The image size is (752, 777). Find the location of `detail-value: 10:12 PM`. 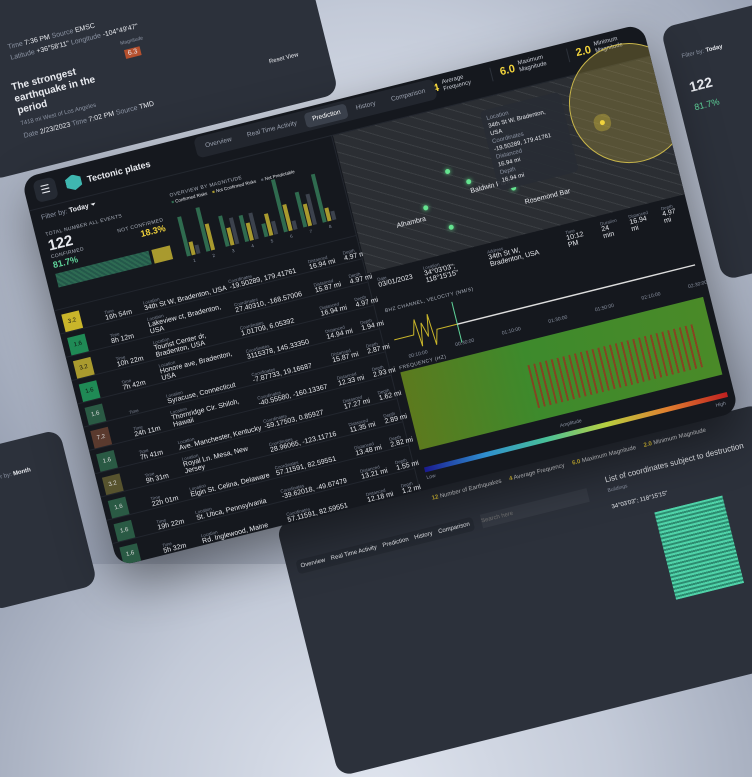

detail-value: 10:12 PM is located at coordinates (575, 240).